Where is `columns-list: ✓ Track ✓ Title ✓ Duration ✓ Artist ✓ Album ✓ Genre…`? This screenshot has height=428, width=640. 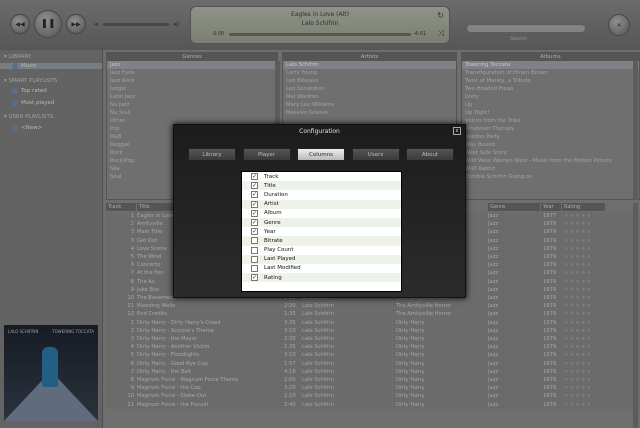 columns-list: ✓ Track ✓ Title ✓ Duration ✓ Artist ✓ Album ✓ Genre… is located at coordinates (321, 231).